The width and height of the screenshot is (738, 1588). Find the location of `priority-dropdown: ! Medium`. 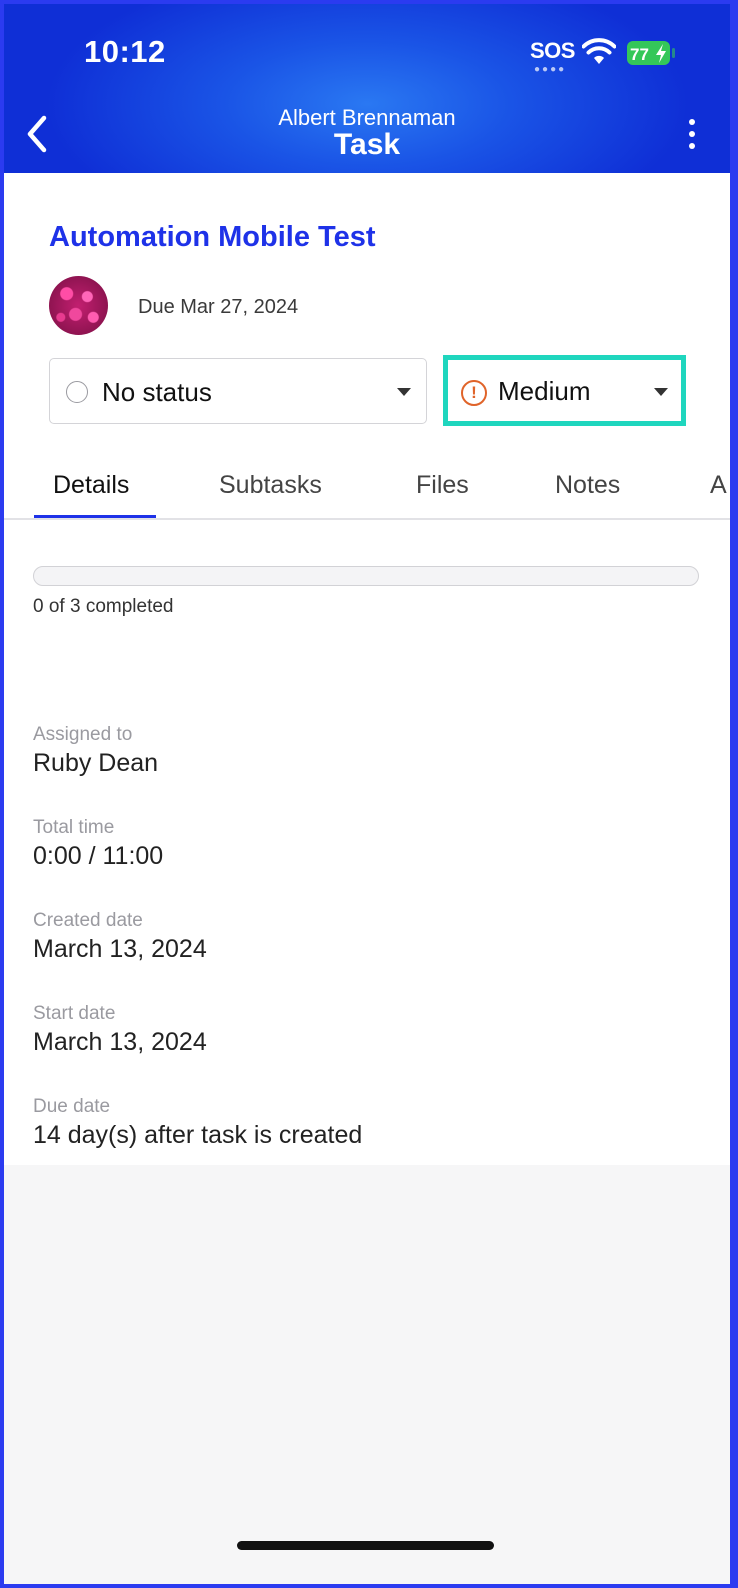

priority-dropdown: ! Medium is located at coordinates (564, 390).